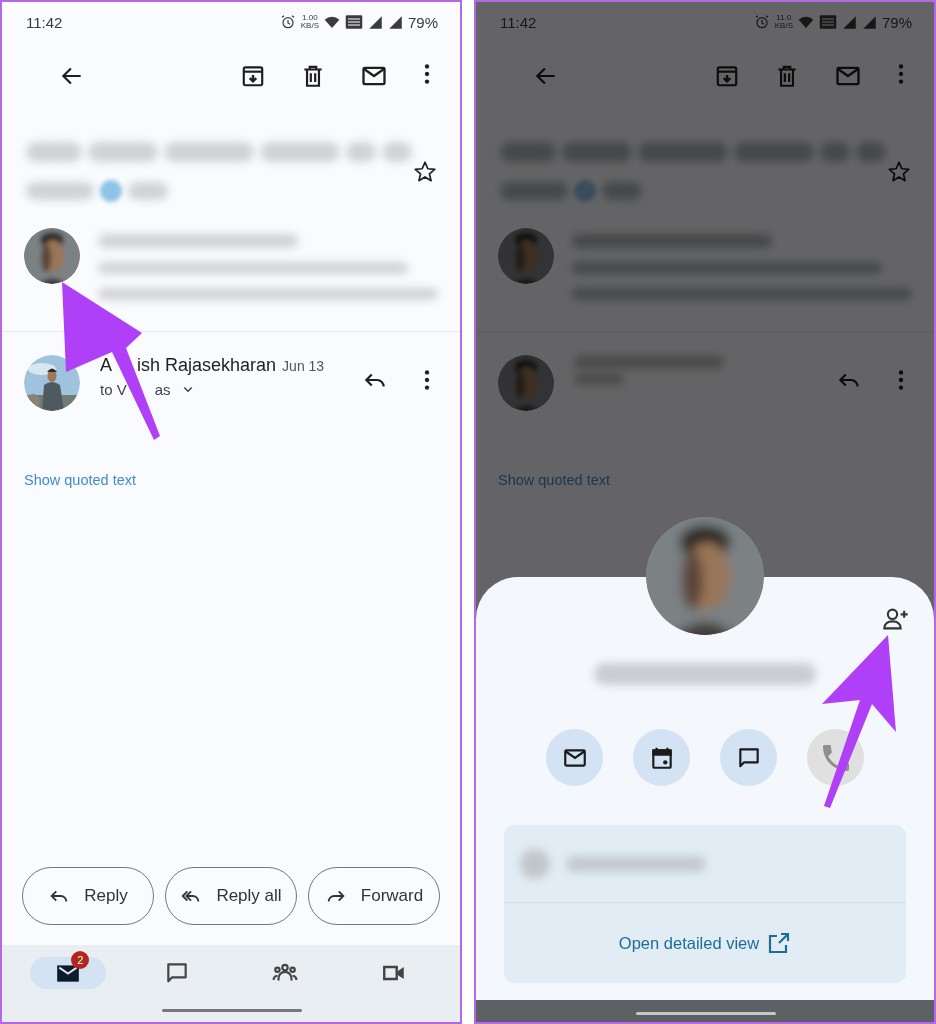 This screenshot has height=1024, width=936. I want to click on archive-icon, so click(253, 76).